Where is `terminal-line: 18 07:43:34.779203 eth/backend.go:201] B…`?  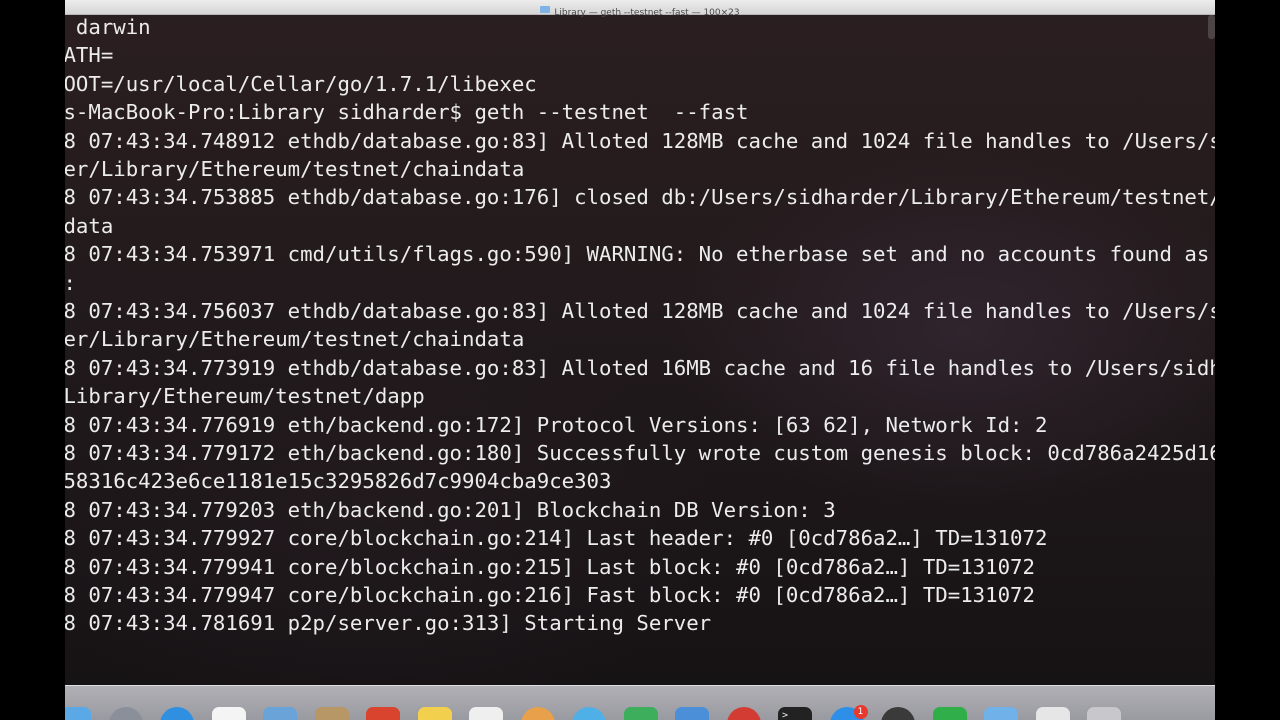 terminal-line: 18 07:43:34.779203 eth/backend.go:201] B… is located at coordinates (450, 509).